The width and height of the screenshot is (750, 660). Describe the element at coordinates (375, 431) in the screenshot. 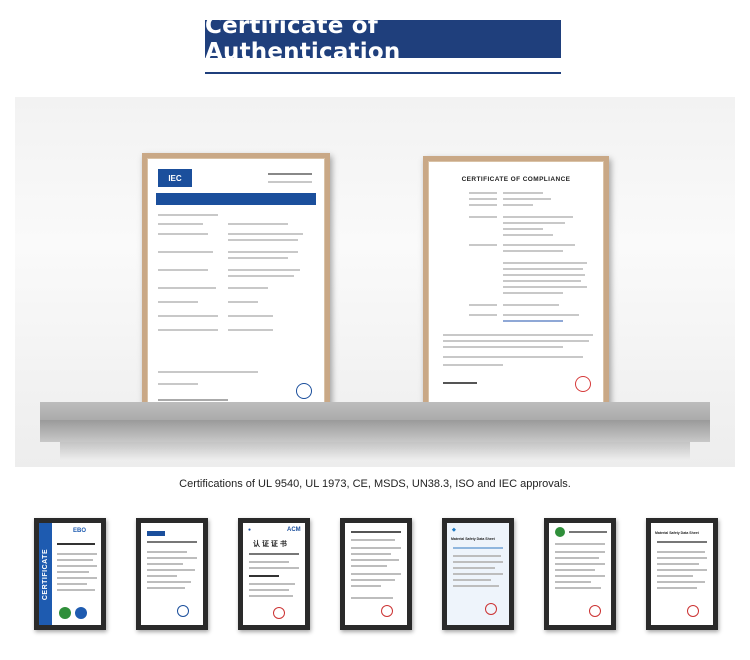

I see `shelf-front` at that location.